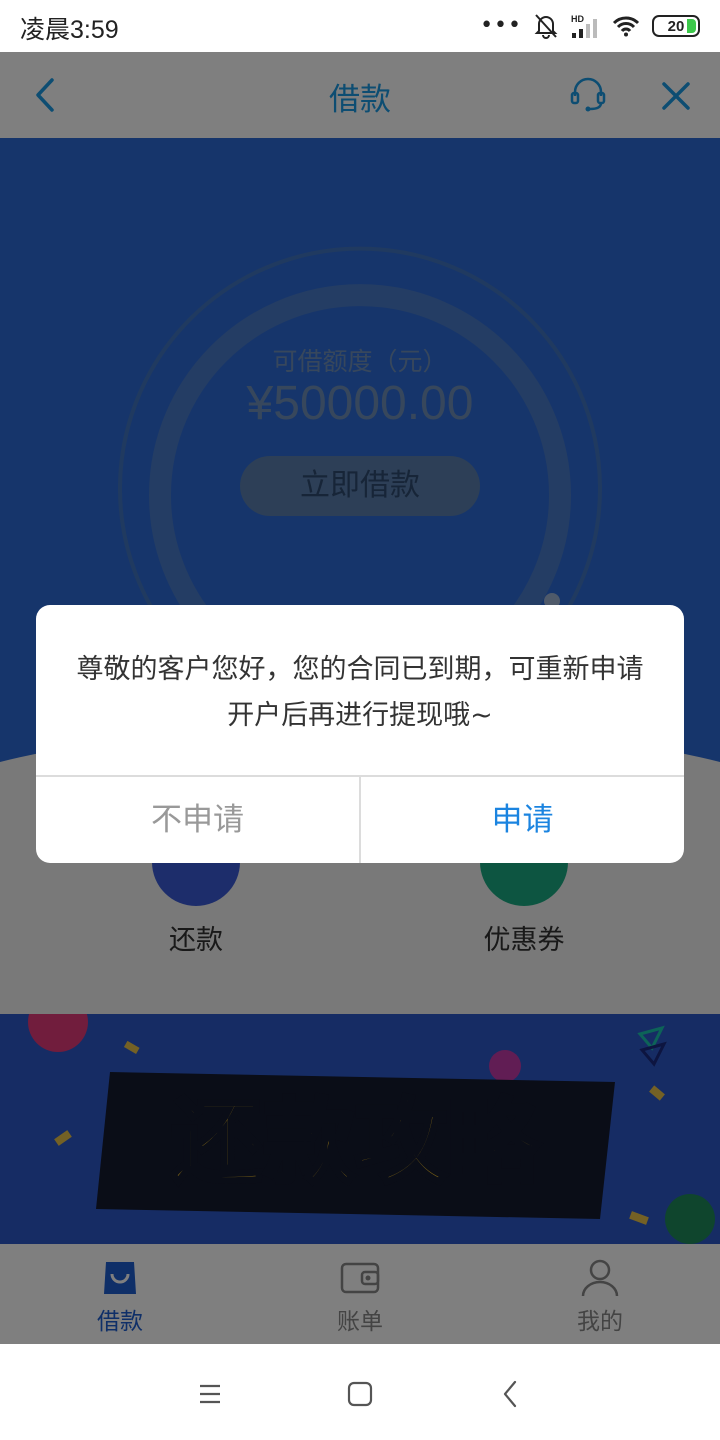 The height and width of the screenshot is (1440, 720). What do you see at coordinates (577, 19) in the screenshot?
I see `network-type: HD` at bounding box center [577, 19].